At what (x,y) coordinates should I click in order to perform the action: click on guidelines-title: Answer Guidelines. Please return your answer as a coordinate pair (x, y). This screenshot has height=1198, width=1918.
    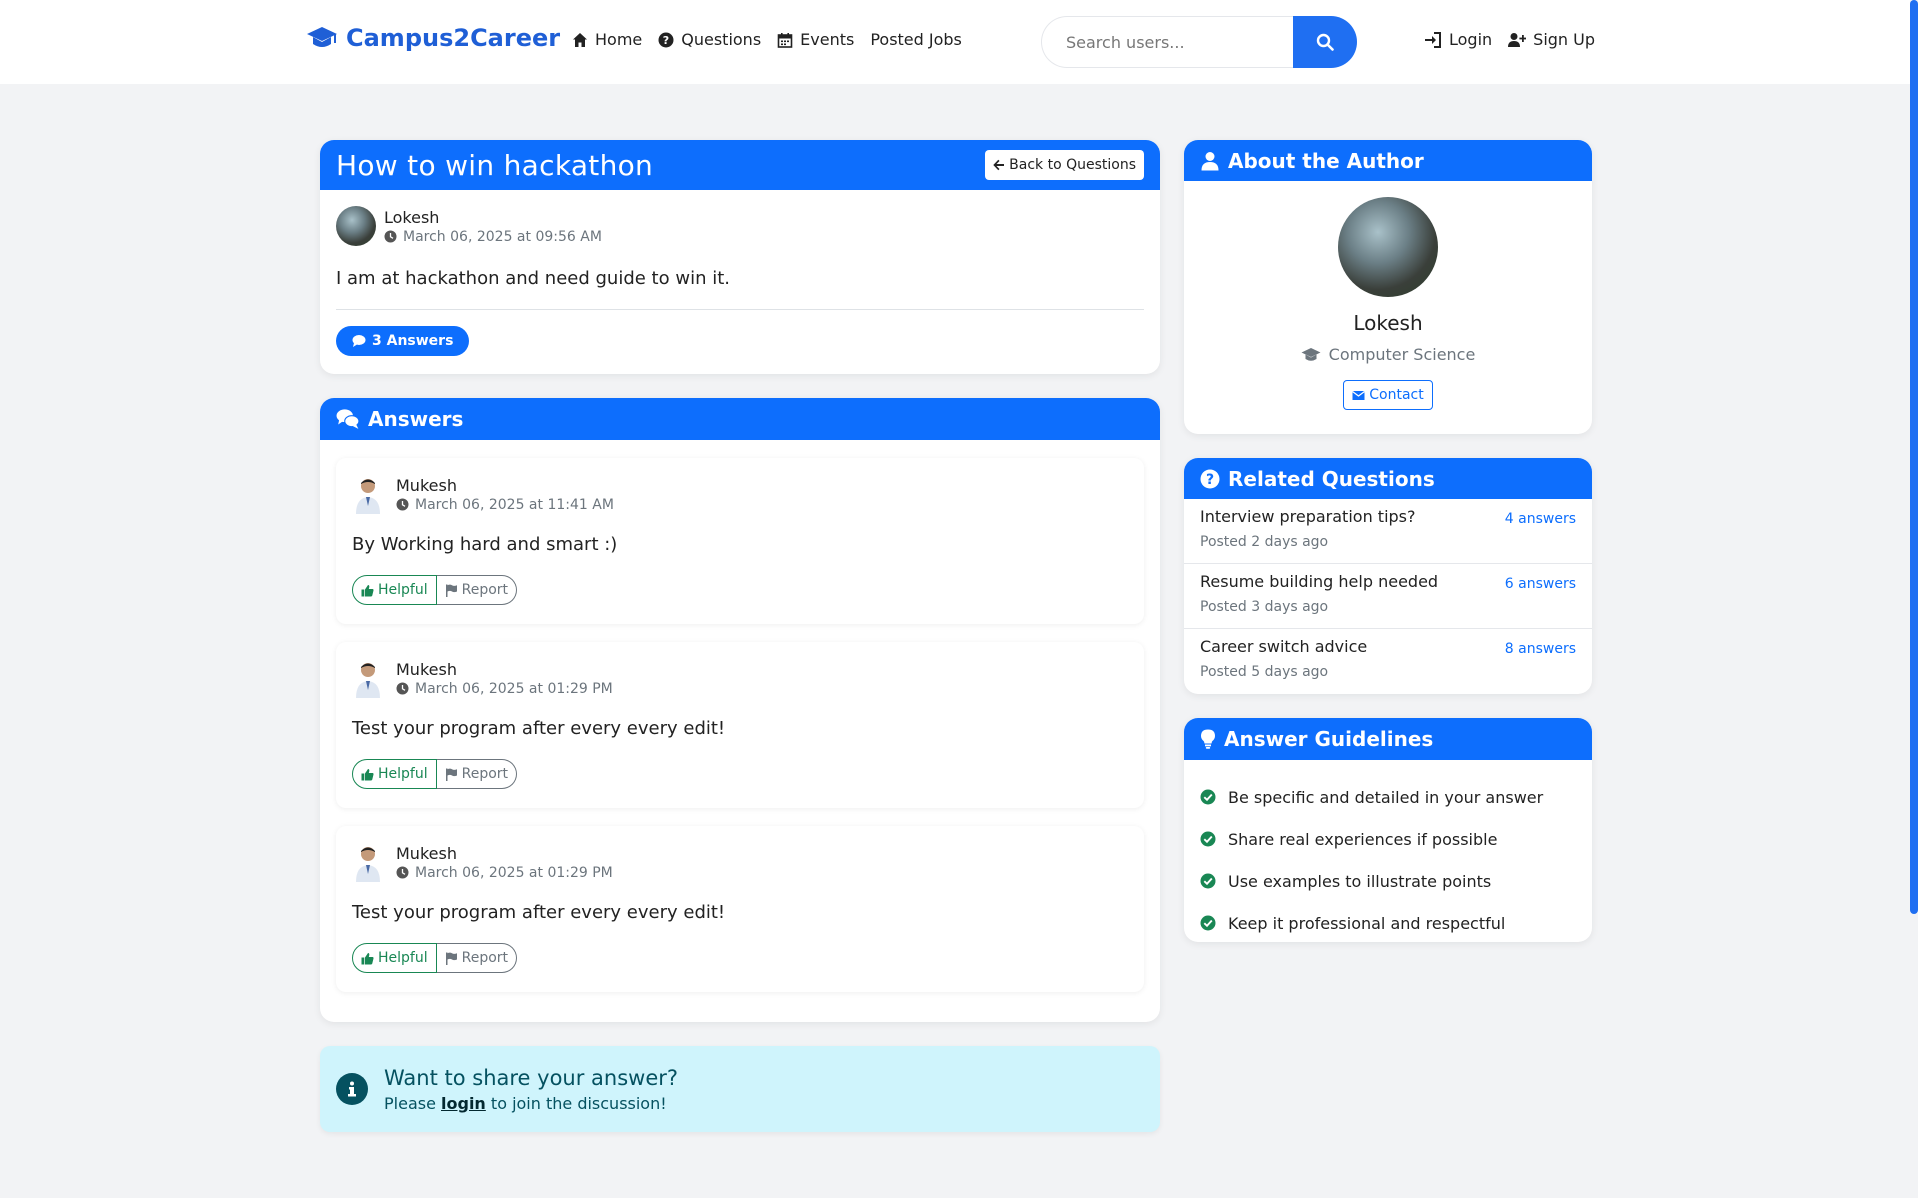
    Looking at the image, I should click on (1329, 739).